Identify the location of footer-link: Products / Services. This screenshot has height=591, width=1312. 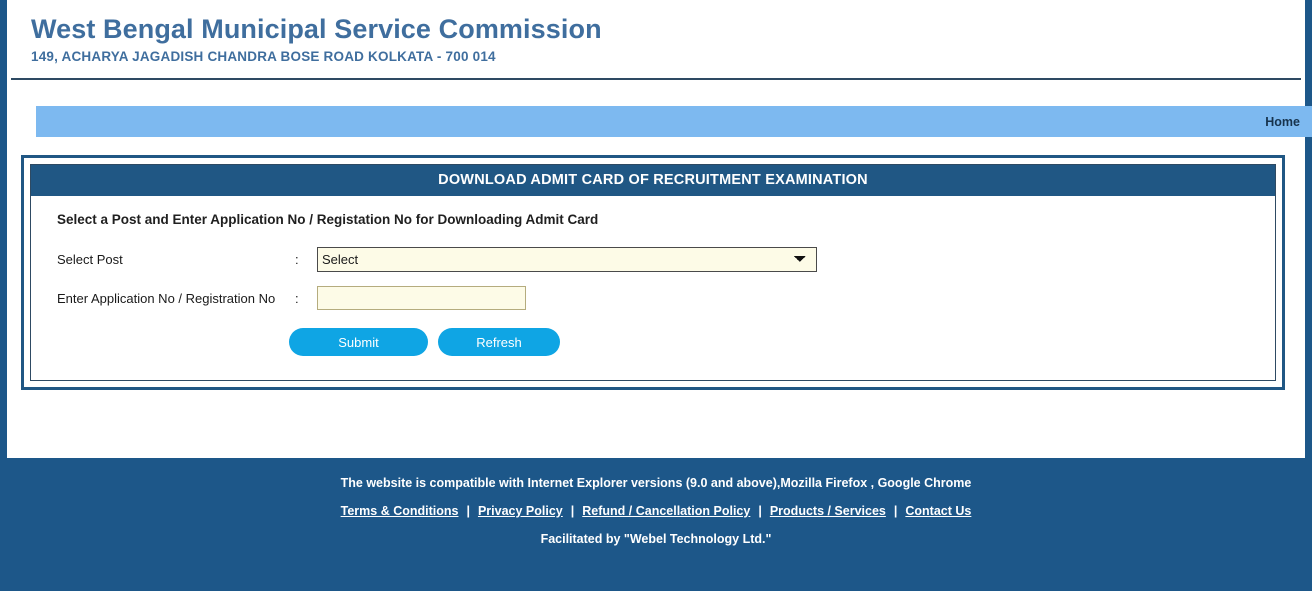
(828, 511).